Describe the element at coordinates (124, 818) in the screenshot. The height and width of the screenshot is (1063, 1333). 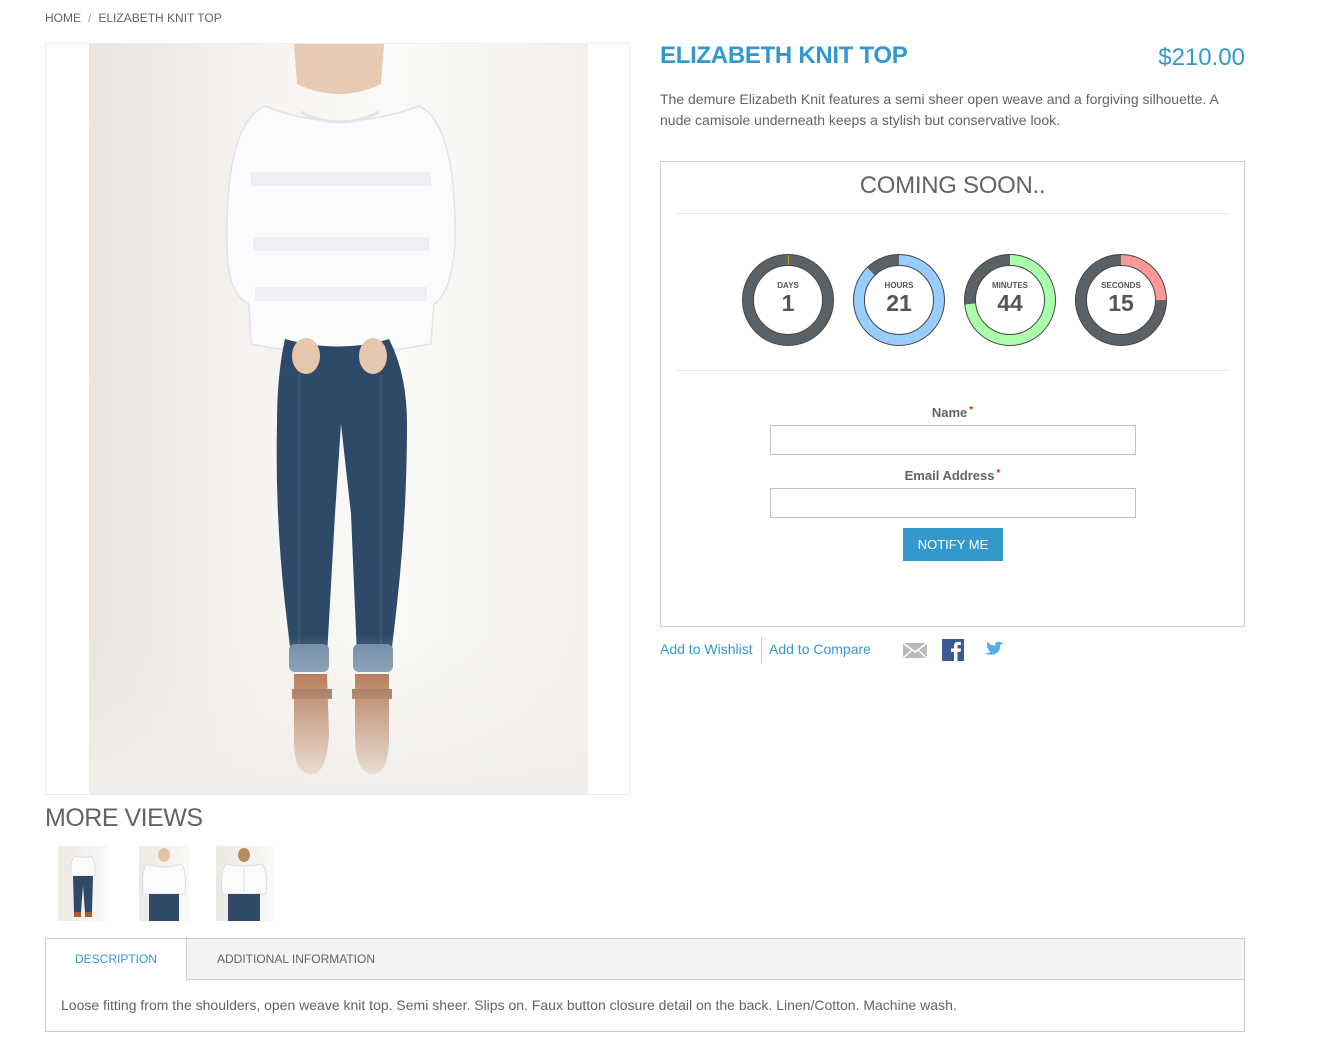
I see `more-views-title: MORE VIEWS` at that location.